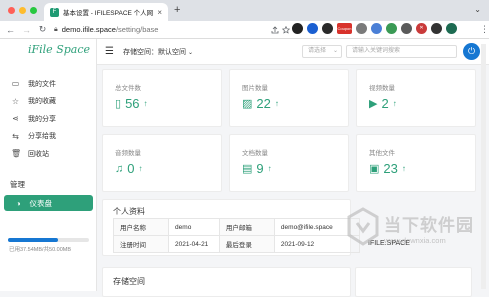  What do you see at coordinates (33, 240) in the screenshot?
I see `storage-usage-fill` at bounding box center [33, 240].